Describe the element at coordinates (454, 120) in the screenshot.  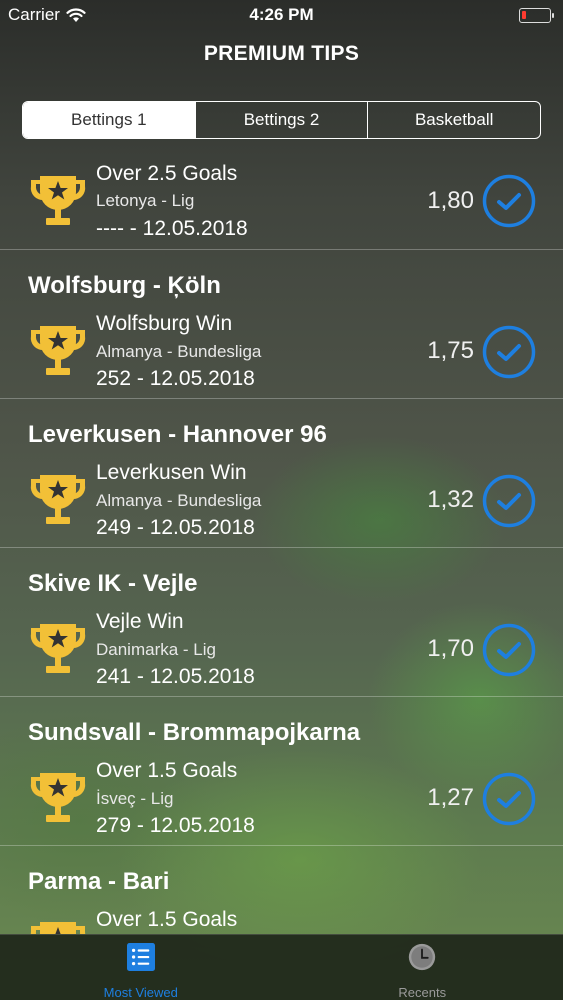
I see `segment-basketball: Basketball` at that location.